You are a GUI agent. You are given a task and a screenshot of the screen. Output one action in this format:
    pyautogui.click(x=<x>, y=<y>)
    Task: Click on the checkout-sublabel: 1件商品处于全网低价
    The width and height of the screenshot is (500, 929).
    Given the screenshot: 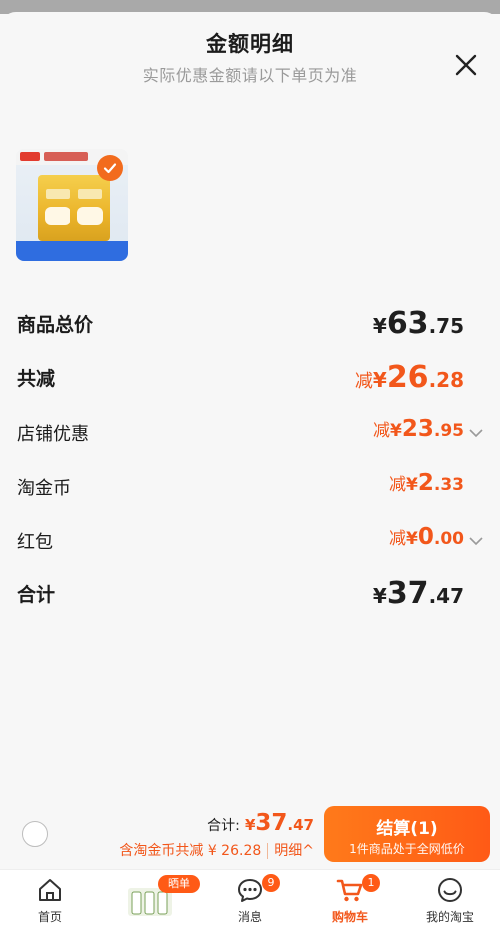 What is the action you would take?
    pyautogui.click(x=407, y=849)
    